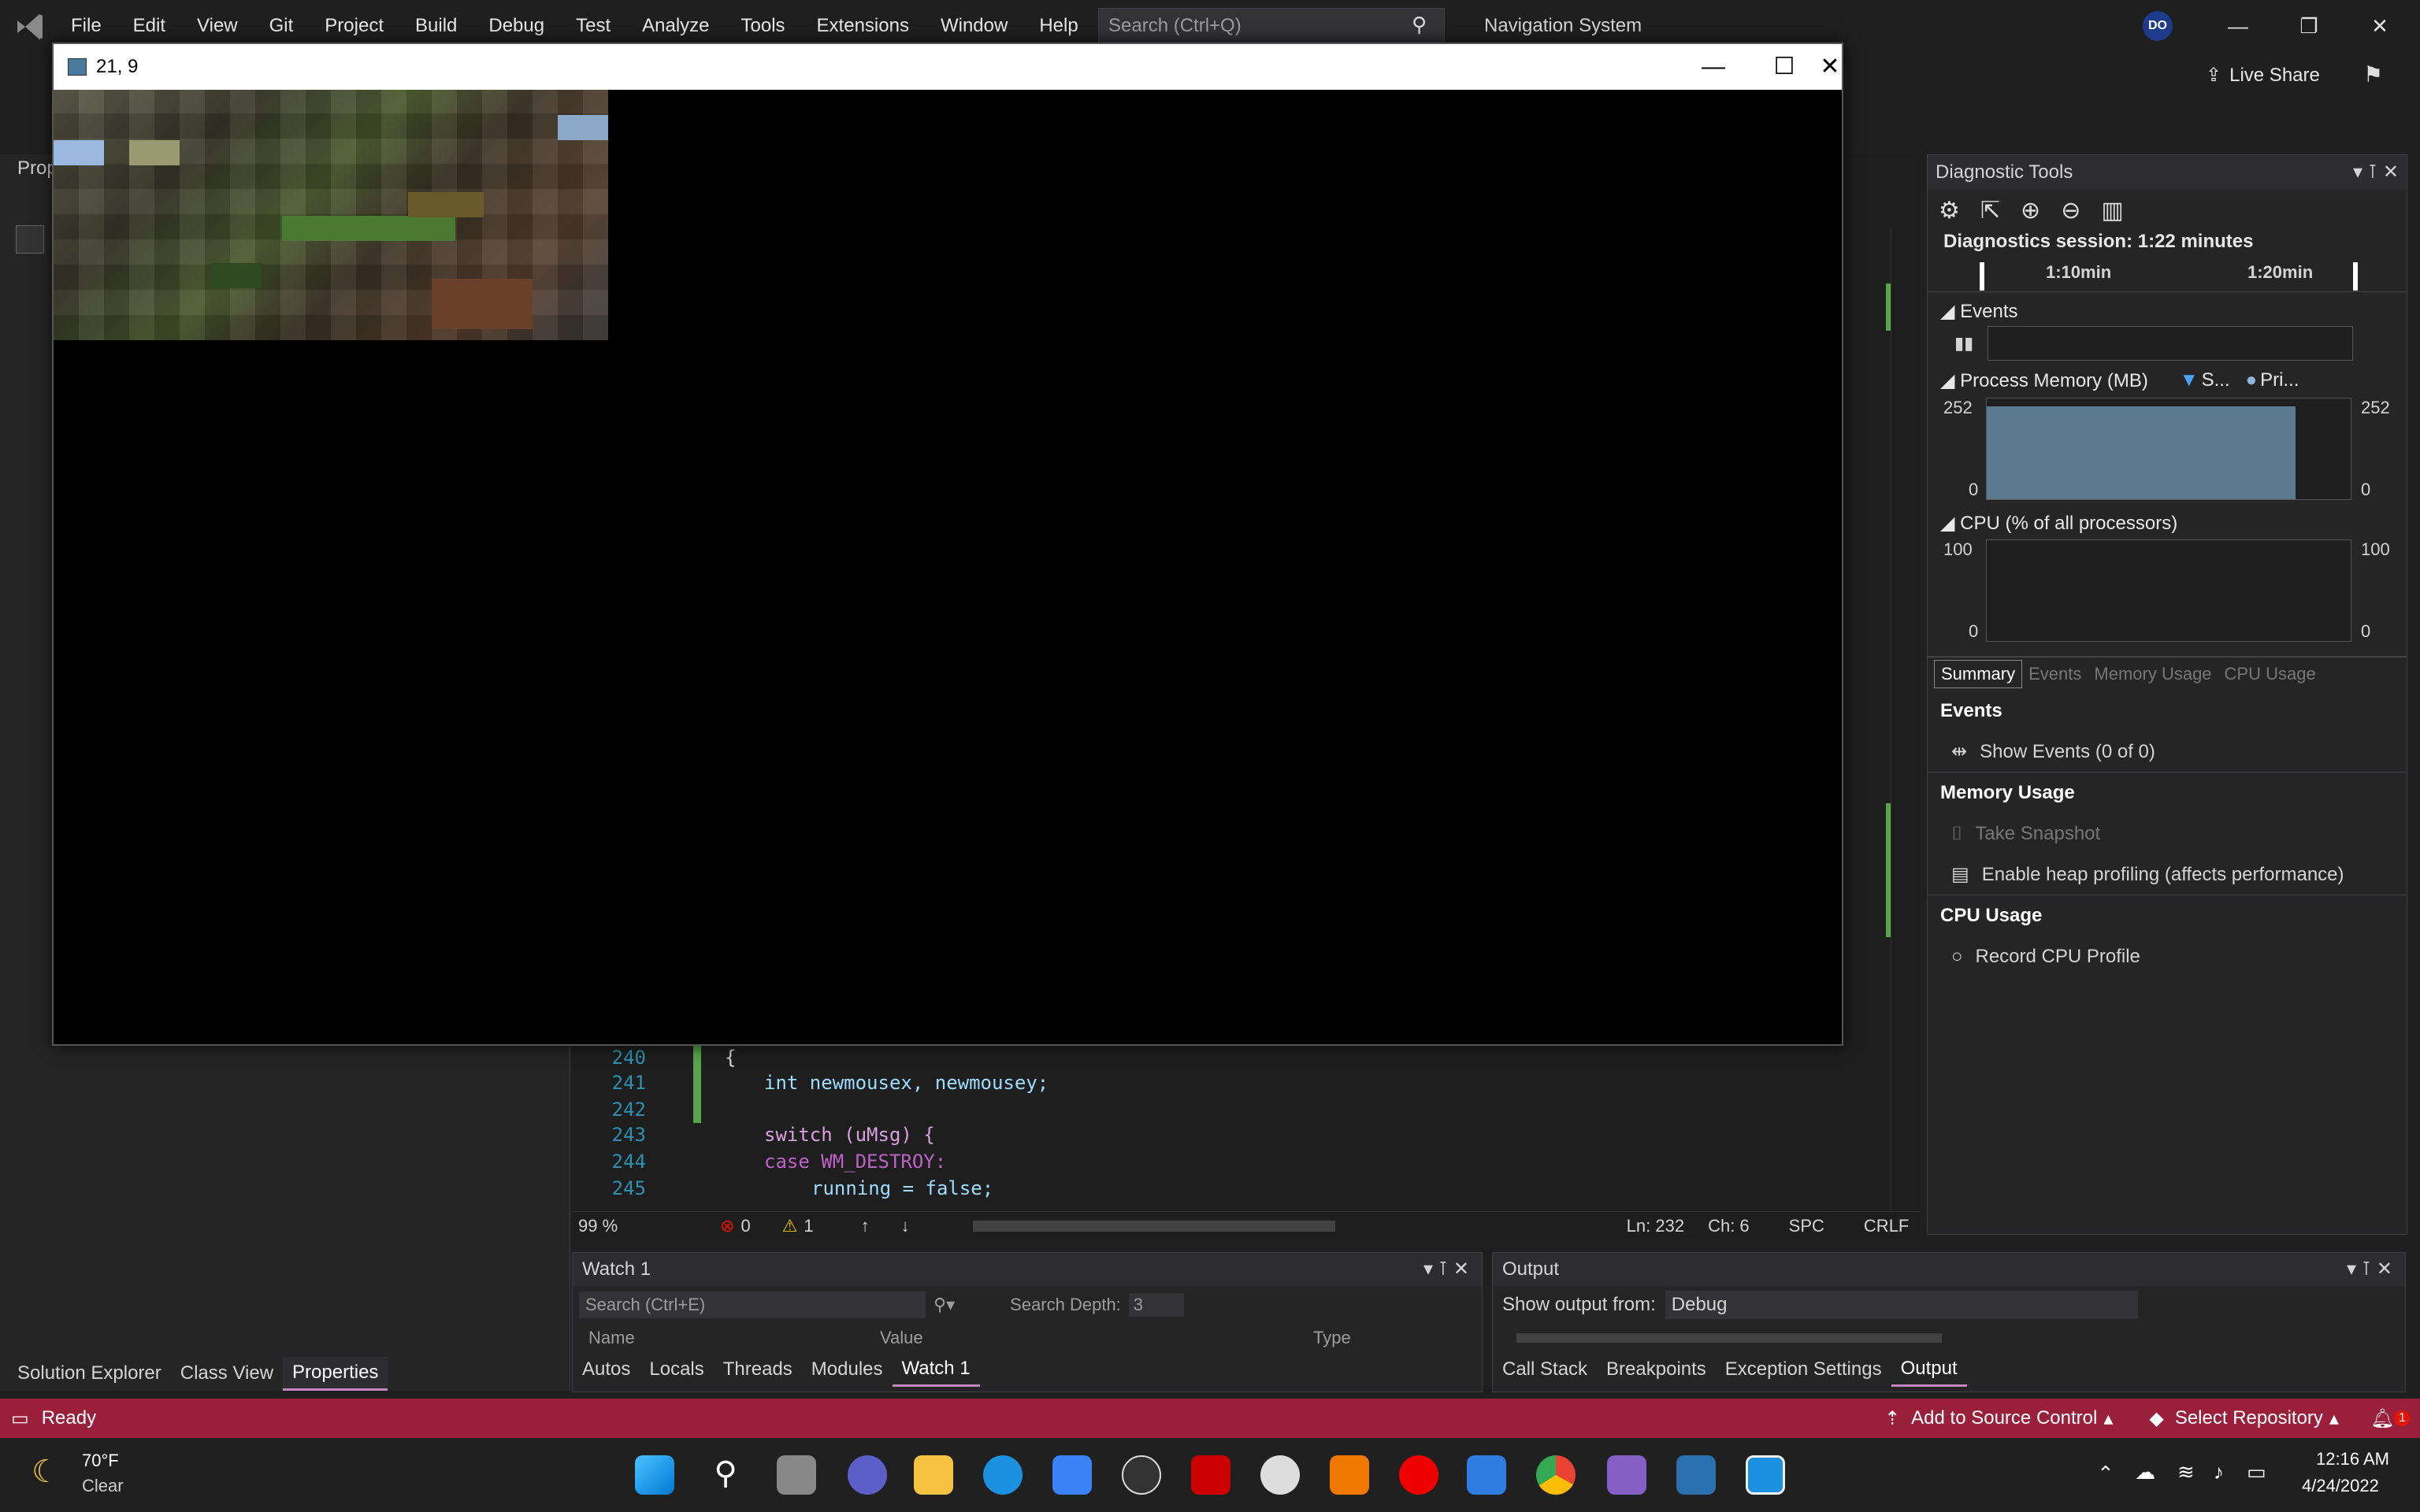 The image size is (2420, 1512). Describe the element at coordinates (1003, 1475) in the screenshot. I see `edge-icon` at that location.